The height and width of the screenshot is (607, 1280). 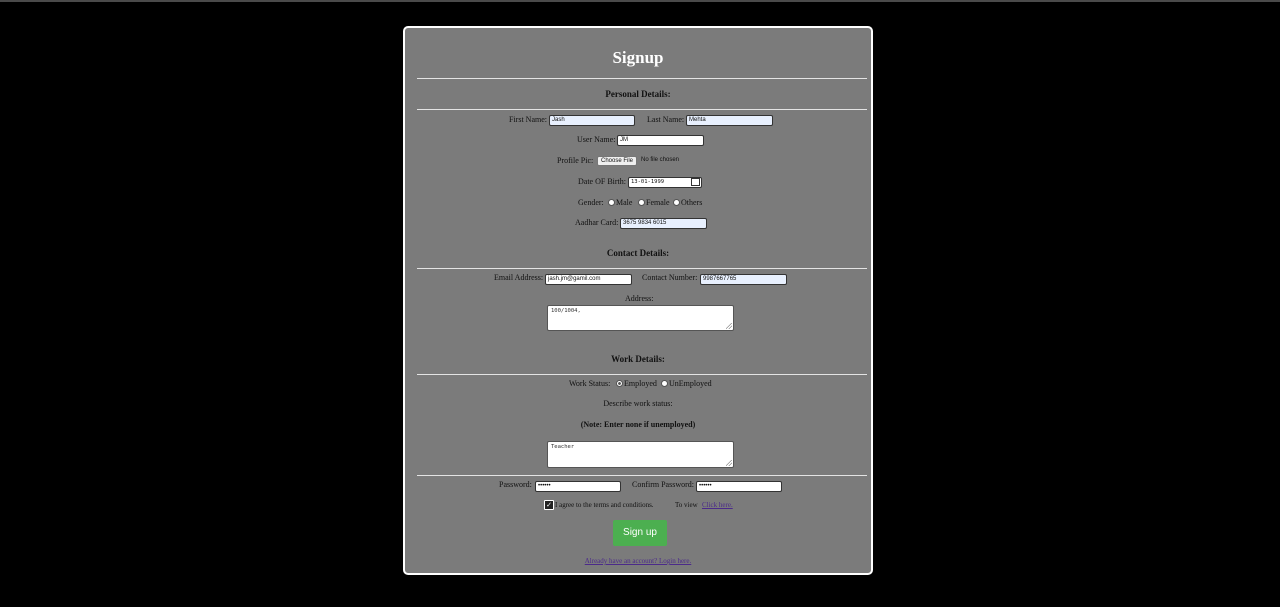 I want to click on to-view-text: To view, so click(x=686, y=505).